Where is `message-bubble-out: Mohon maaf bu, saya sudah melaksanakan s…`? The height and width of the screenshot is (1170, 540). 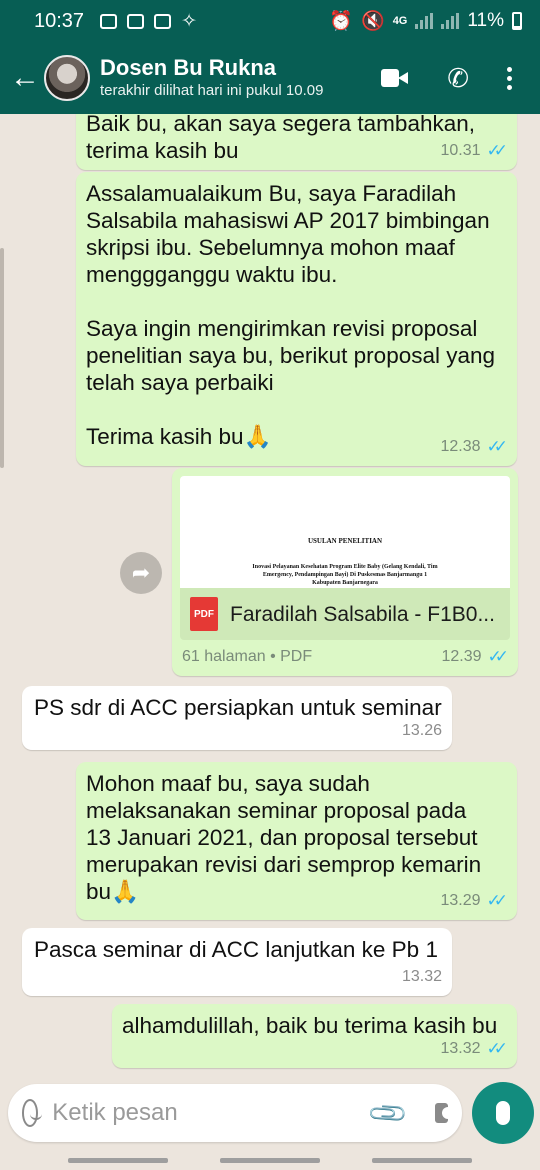
message-bubble-out: Mohon maaf bu, saya sudah melaksanakan s… is located at coordinates (296, 841).